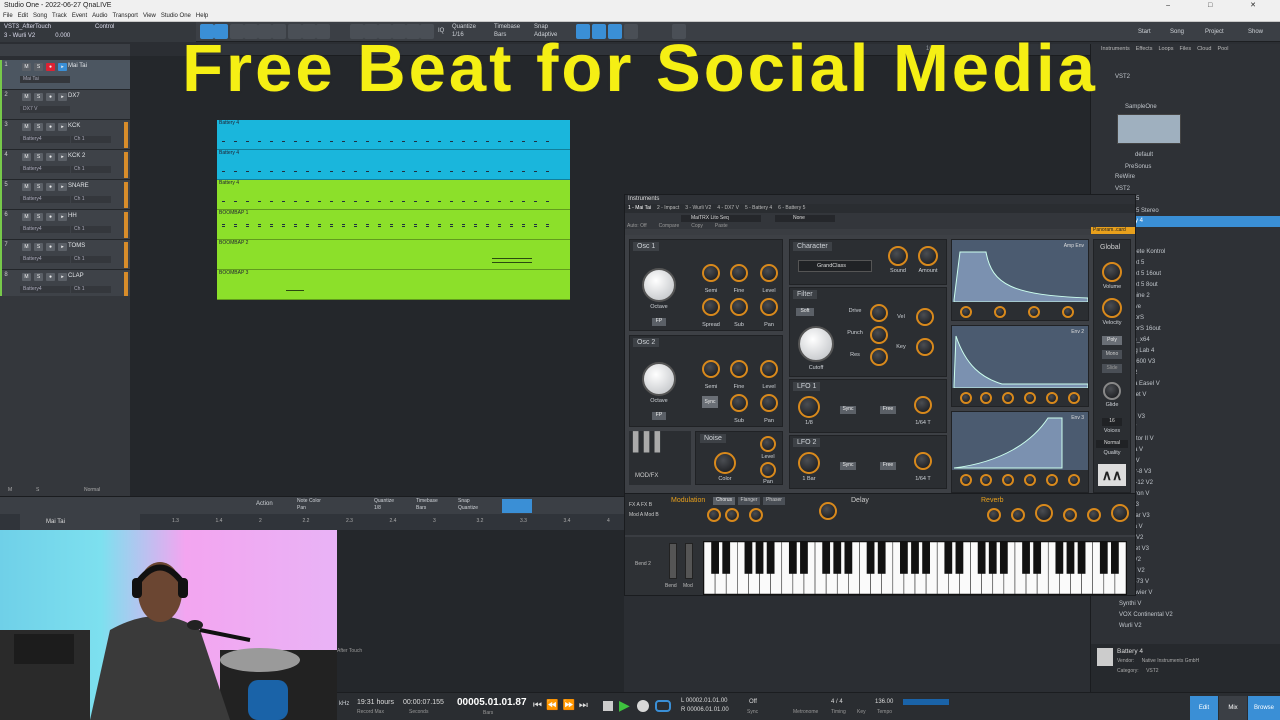 Image resolution: width=1280 pixels, height=720 pixels. What do you see at coordinates (1113, 230) in the screenshot?
I see `preset-right: Panoram..card` at bounding box center [1113, 230].